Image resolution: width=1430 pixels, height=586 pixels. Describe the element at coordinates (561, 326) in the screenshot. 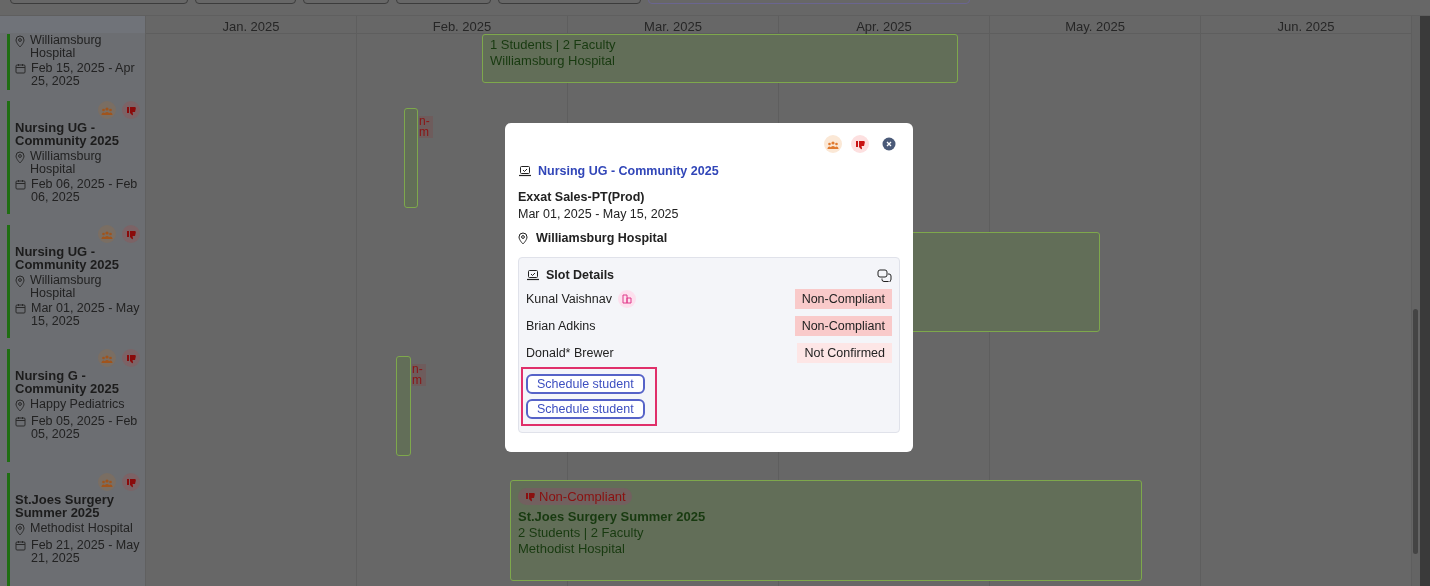

I see `student-name: Brian Adkins` at that location.